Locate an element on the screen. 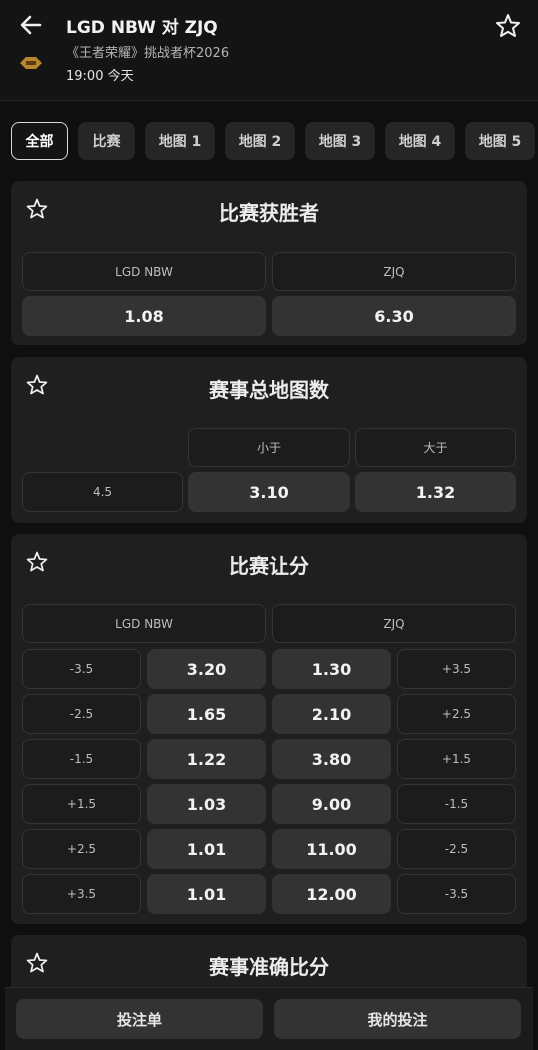 This screenshot has width=538, height=1050. odds-button: 3.20 is located at coordinates (206, 669).